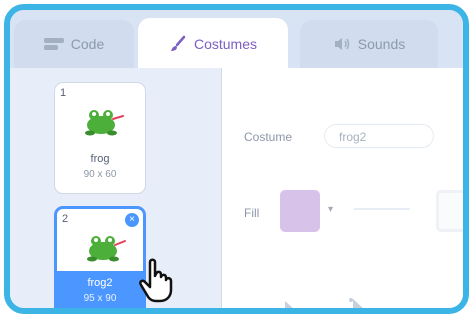  Describe the element at coordinates (100, 138) in the screenshot. I see `costume-tile: 1 frog 90 x 60` at that location.